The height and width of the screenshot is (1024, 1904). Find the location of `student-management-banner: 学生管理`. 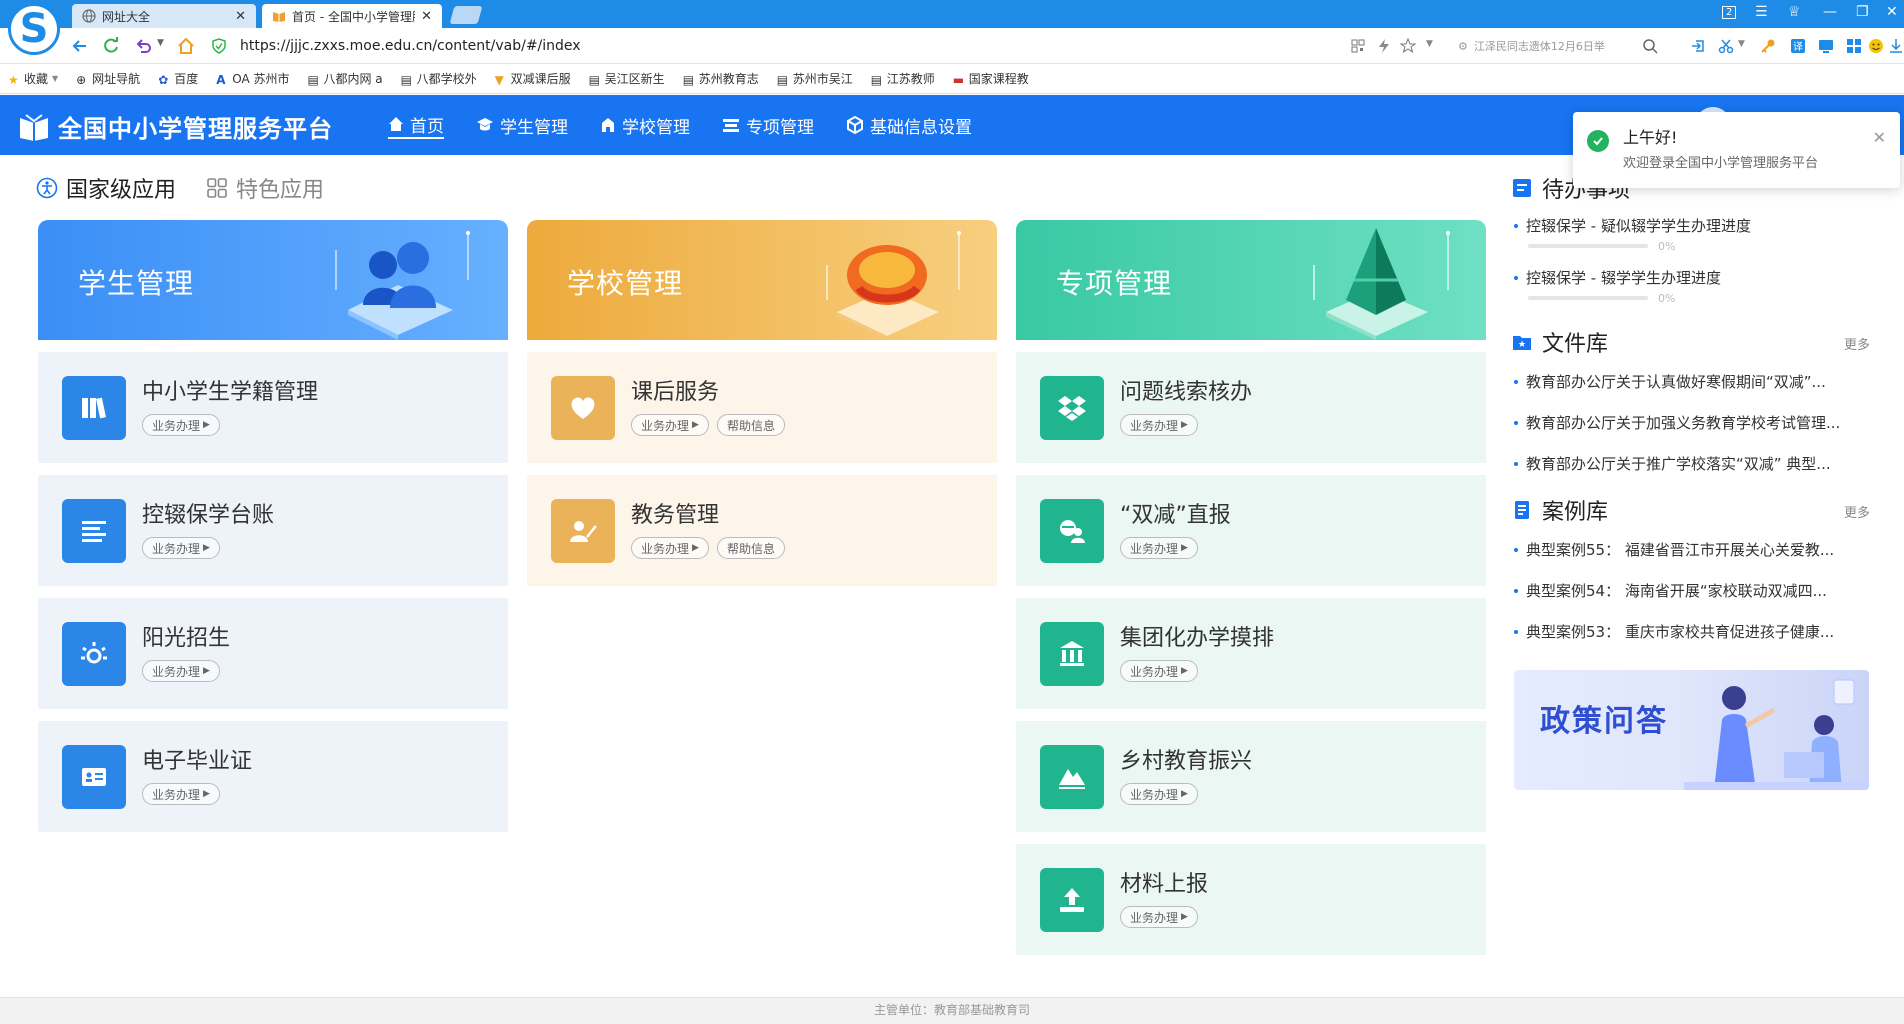

student-management-banner: 学生管理 is located at coordinates (273, 280).